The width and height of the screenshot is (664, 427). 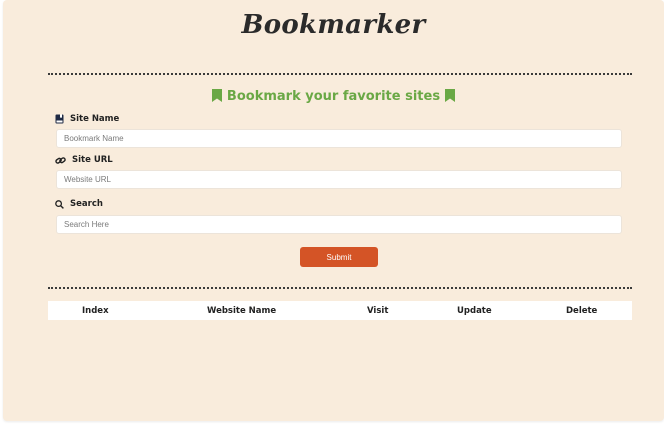 I want to click on link-icon, so click(x=60, y=160).